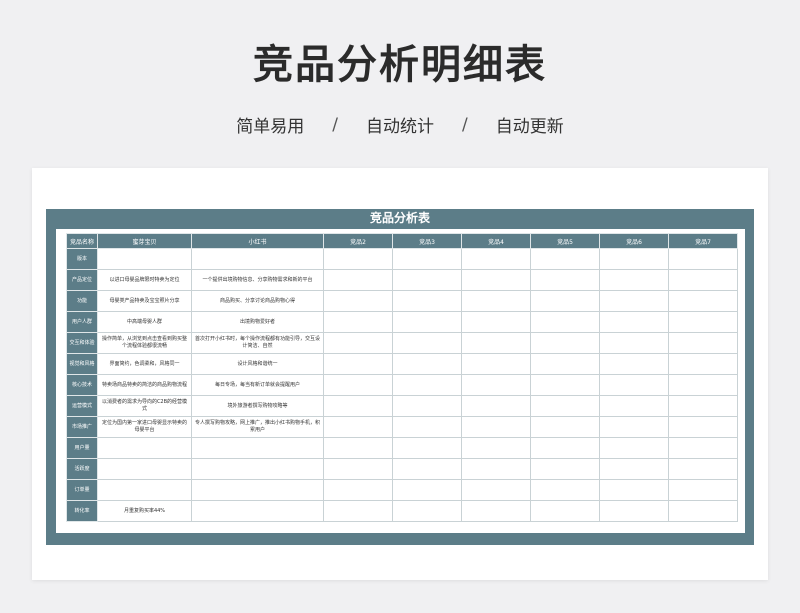 The width and height of the screenshot is (800, 613). I want to click on table-cell: 界面简约，色调柔和，风格同一, so click(144, 364).